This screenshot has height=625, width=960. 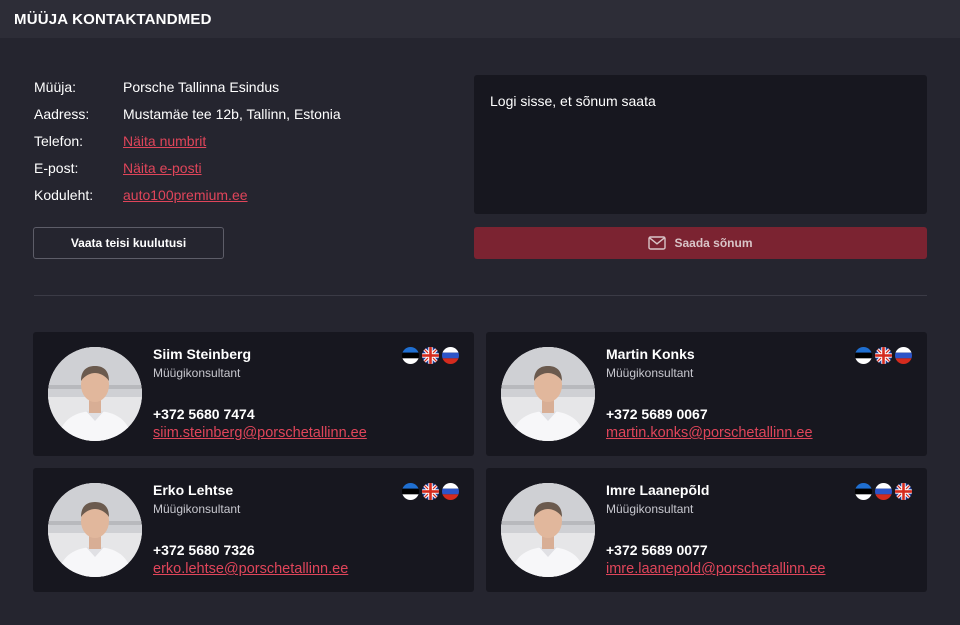 I want to click on consultant-phone: +372 5680 7326, so click(x=204, y=550).